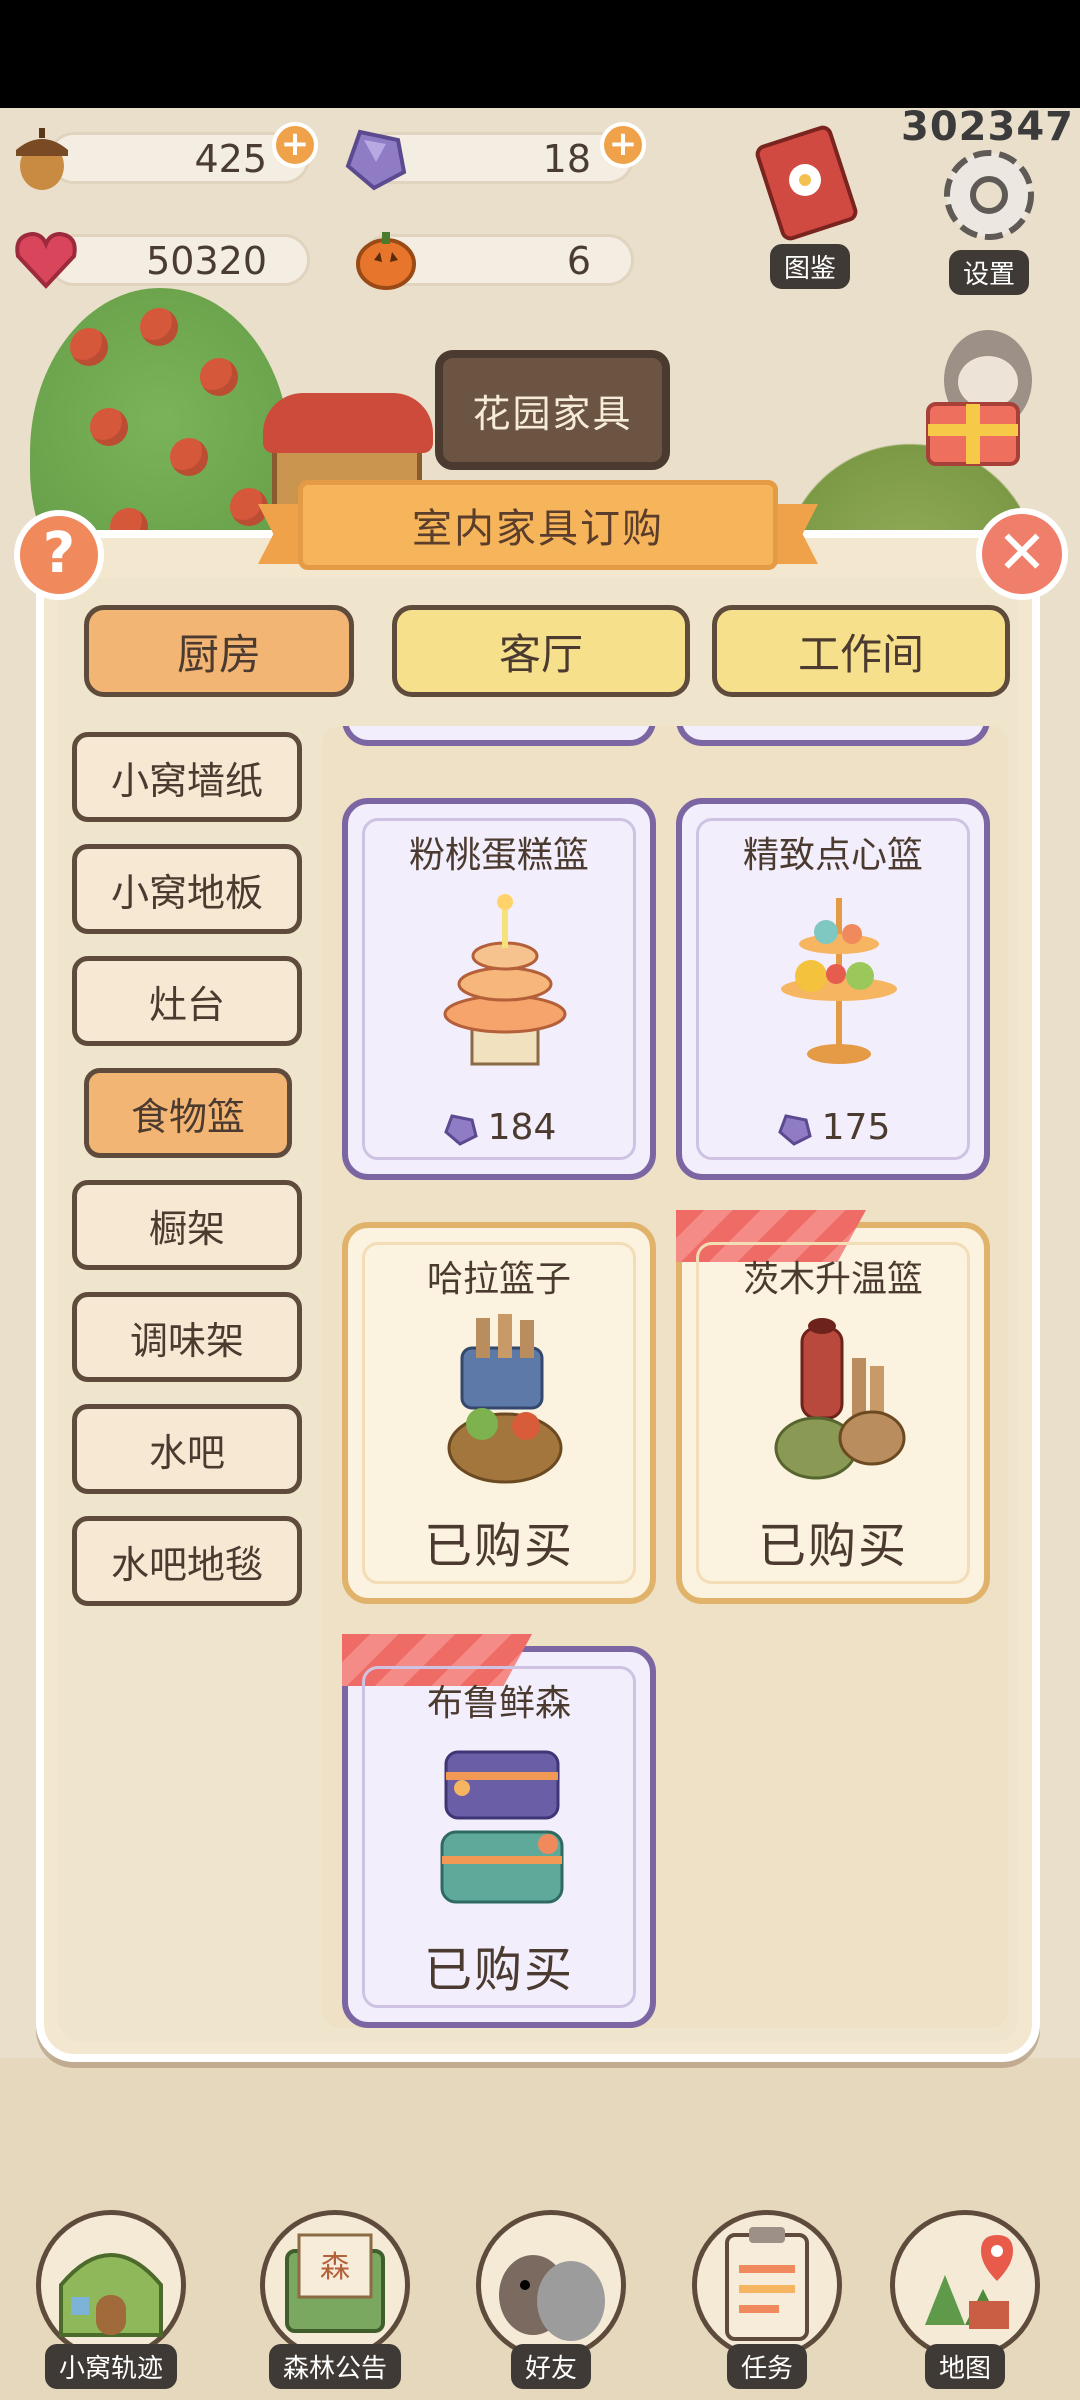  What do you see at coordinates (839, 1403) in the screenshot?
I see `warming-basket-image` at bounding box center [839, 1403].